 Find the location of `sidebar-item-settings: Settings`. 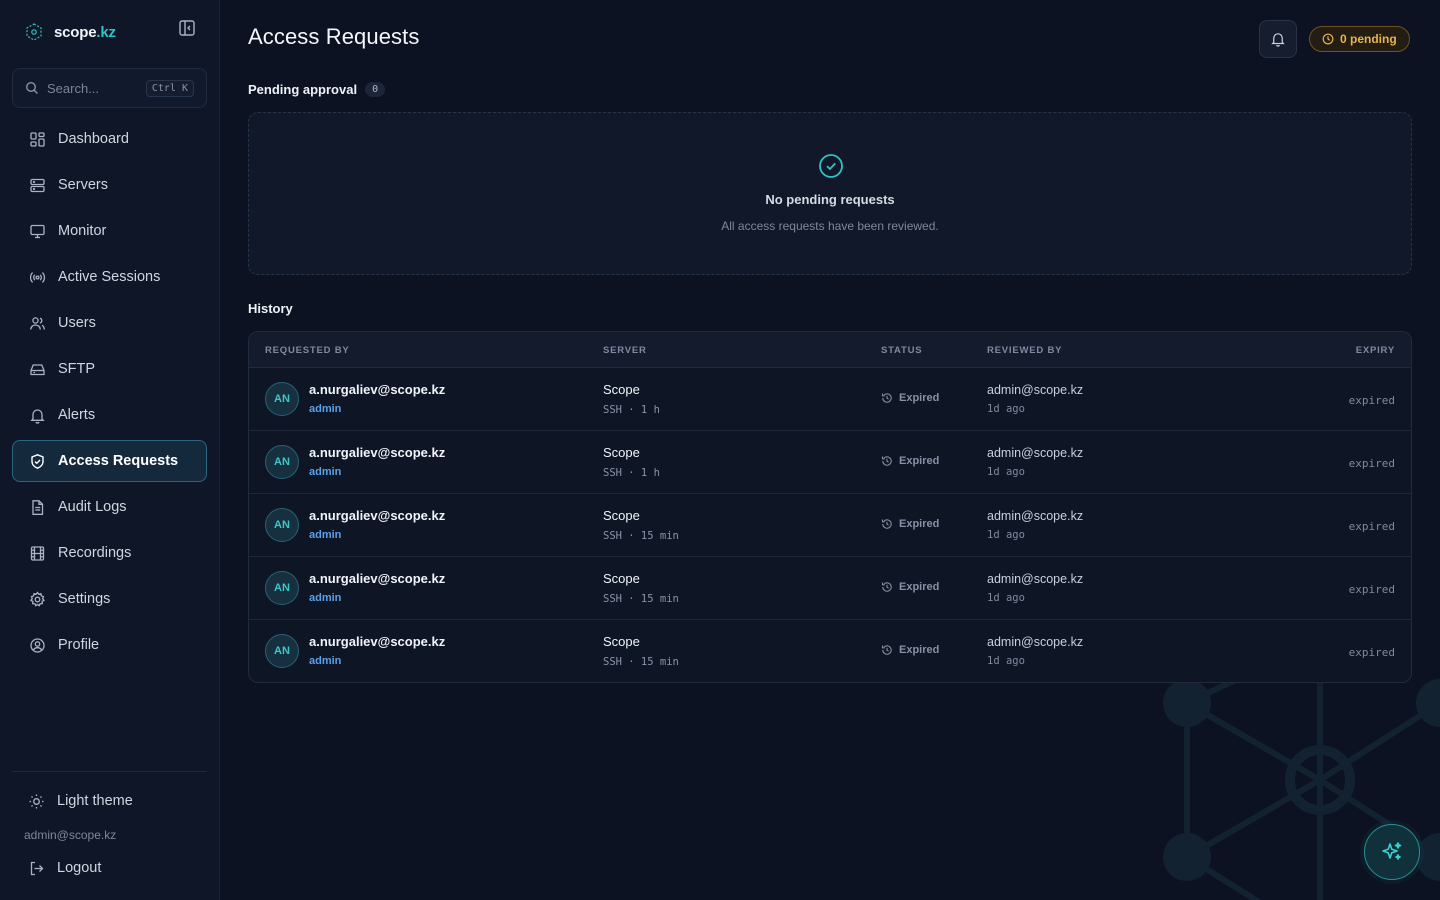

sidebar-item-settings: Settings is located at coordinates (109, 599).